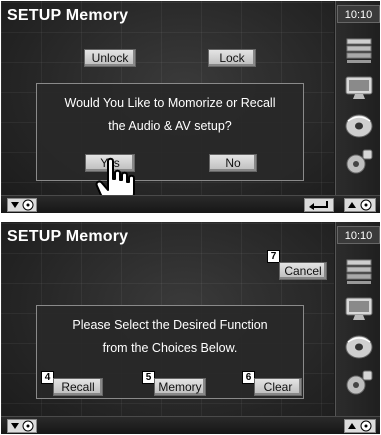 This screenshot has width=381, height=435. I want to click on no-label: No, so click(233, 163).